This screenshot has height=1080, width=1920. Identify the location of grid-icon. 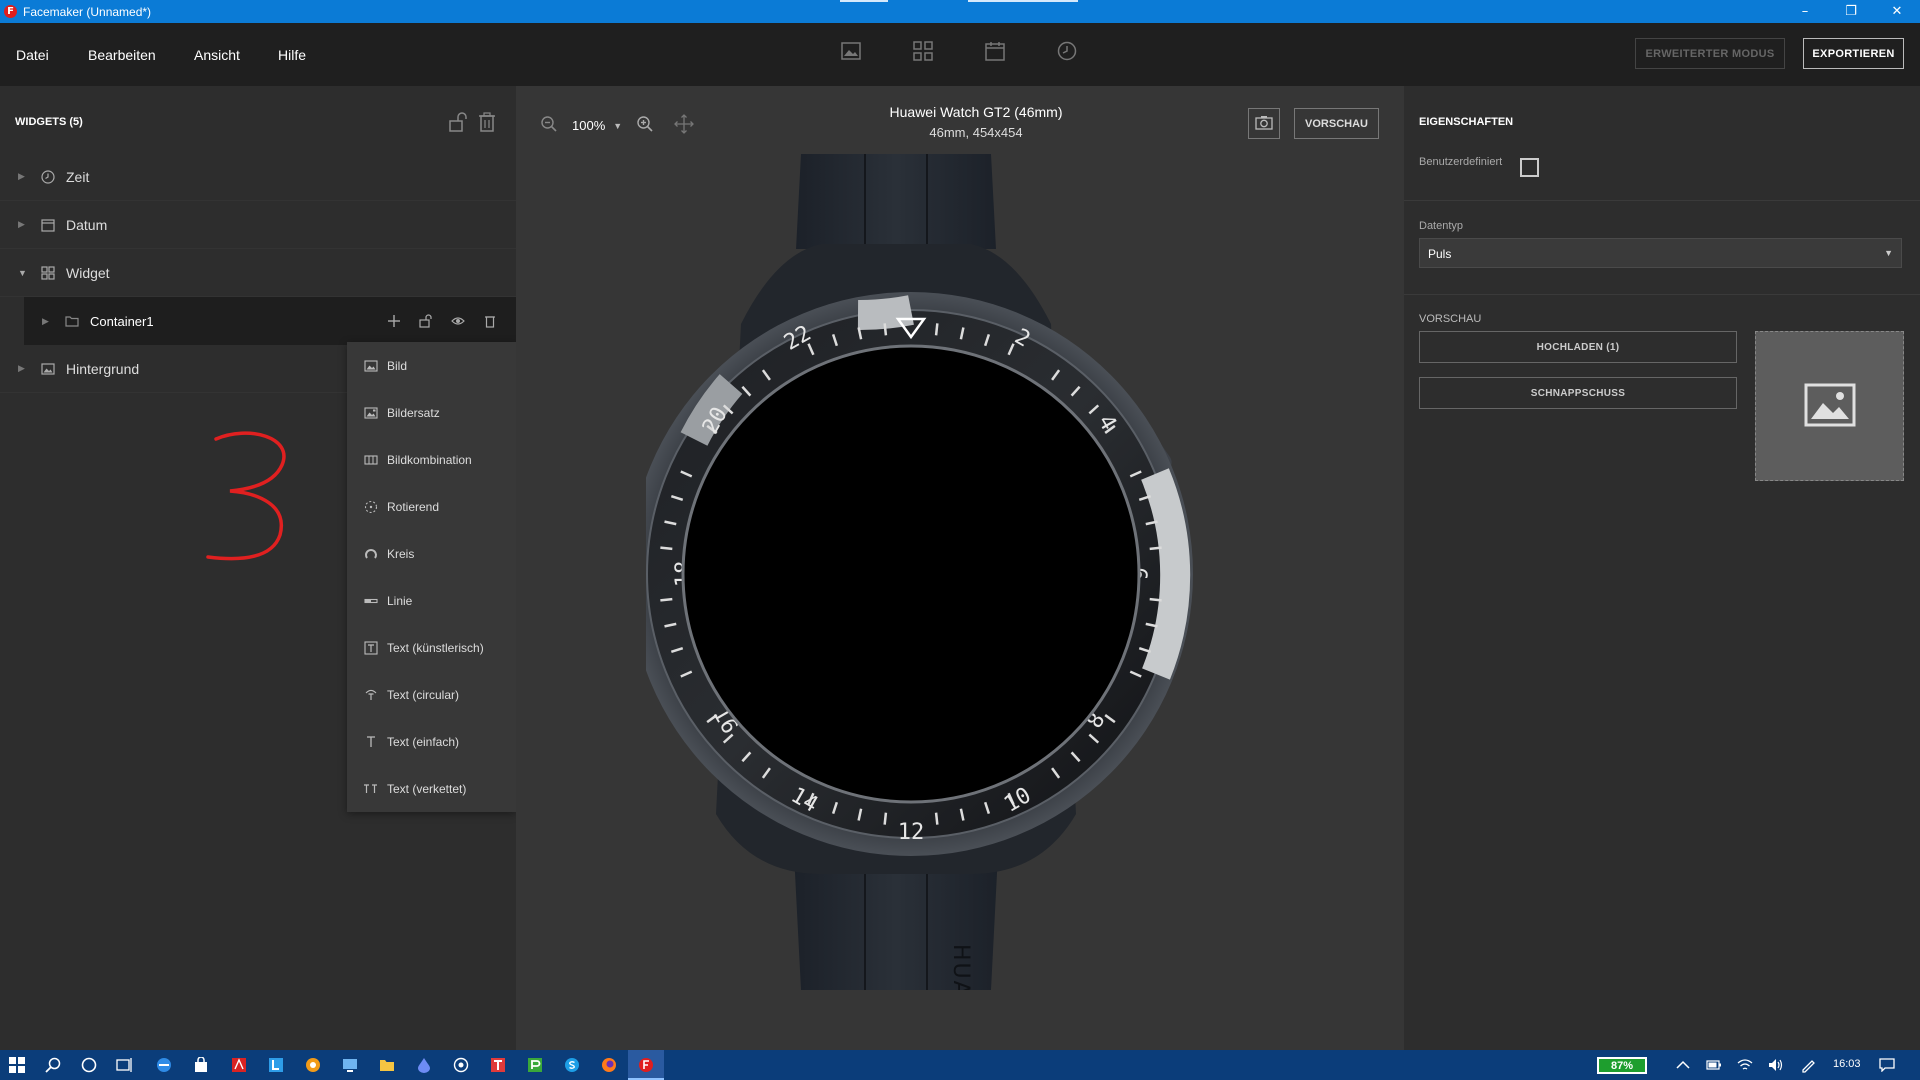
(48, 273).